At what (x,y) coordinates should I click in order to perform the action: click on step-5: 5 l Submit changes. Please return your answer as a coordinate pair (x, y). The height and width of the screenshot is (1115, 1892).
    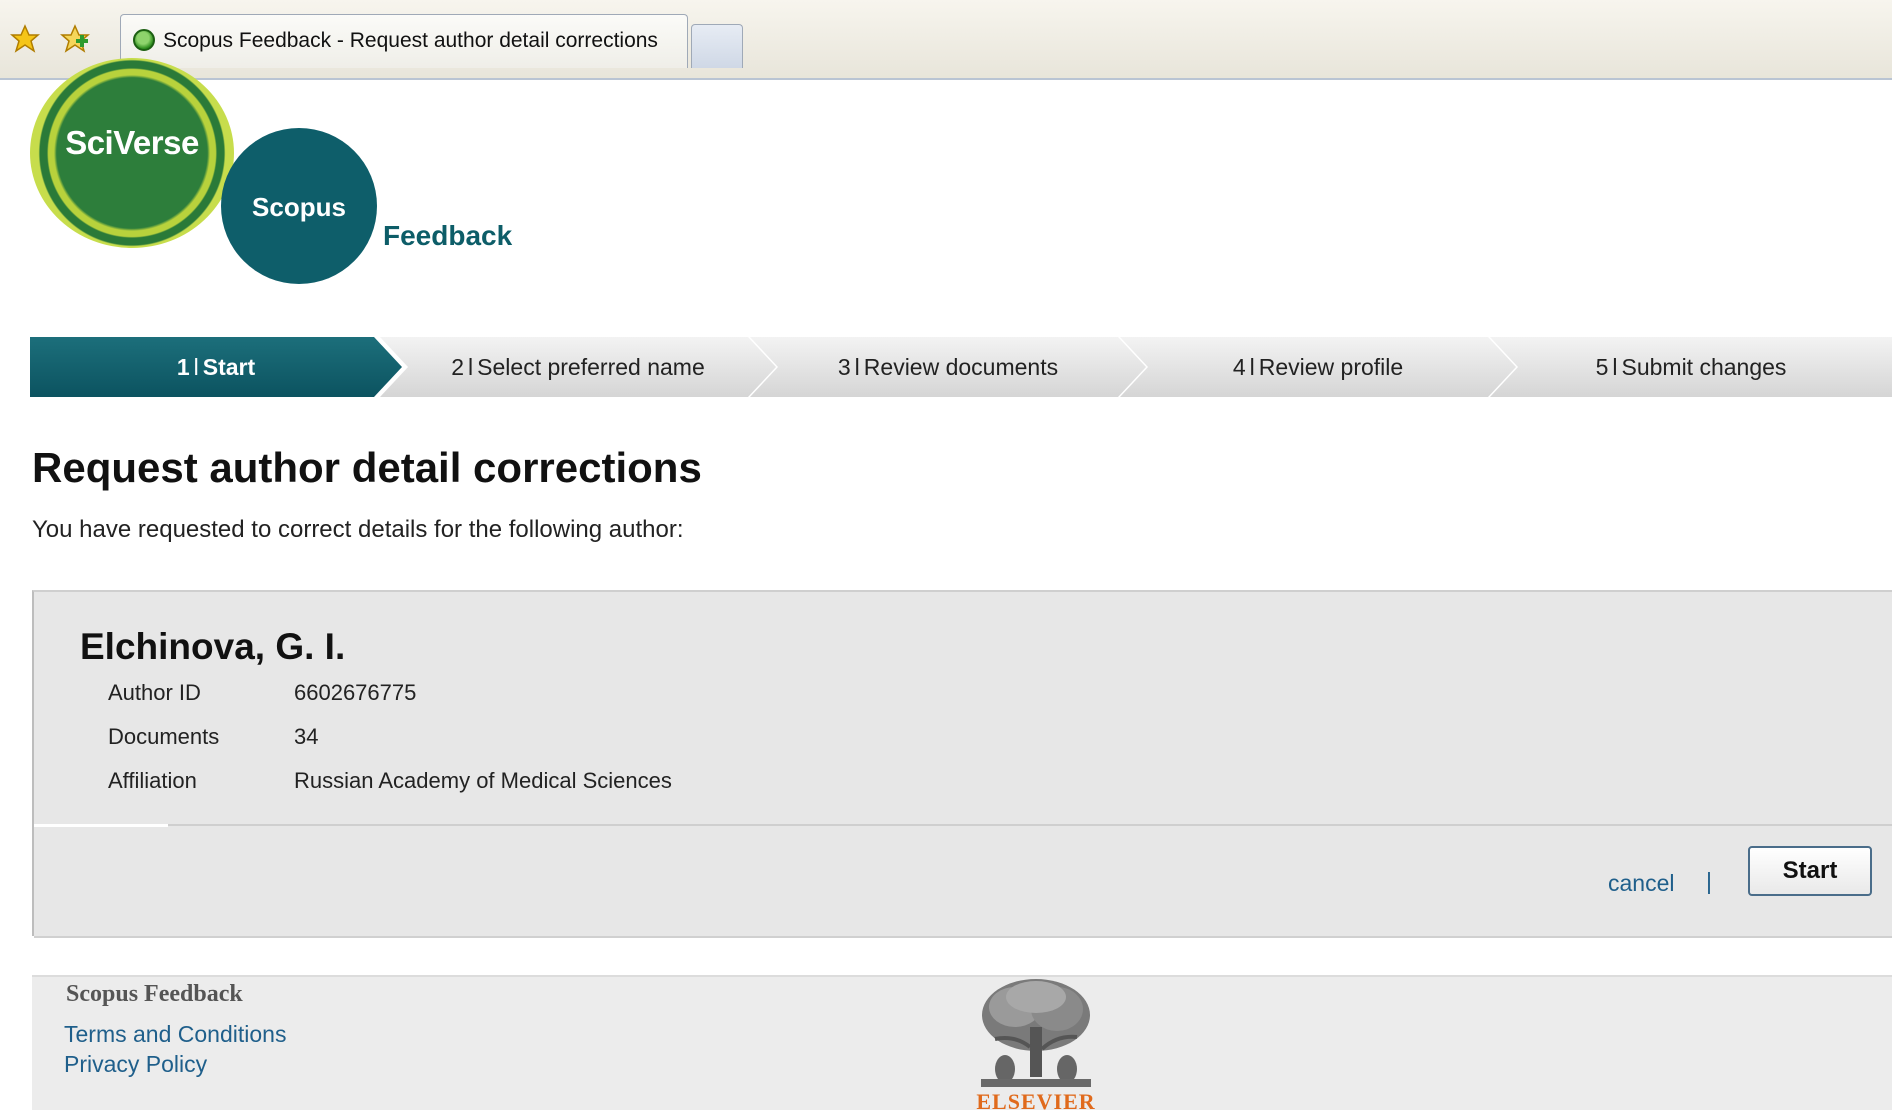
    Looking at the image, I should click on (1691, 367).